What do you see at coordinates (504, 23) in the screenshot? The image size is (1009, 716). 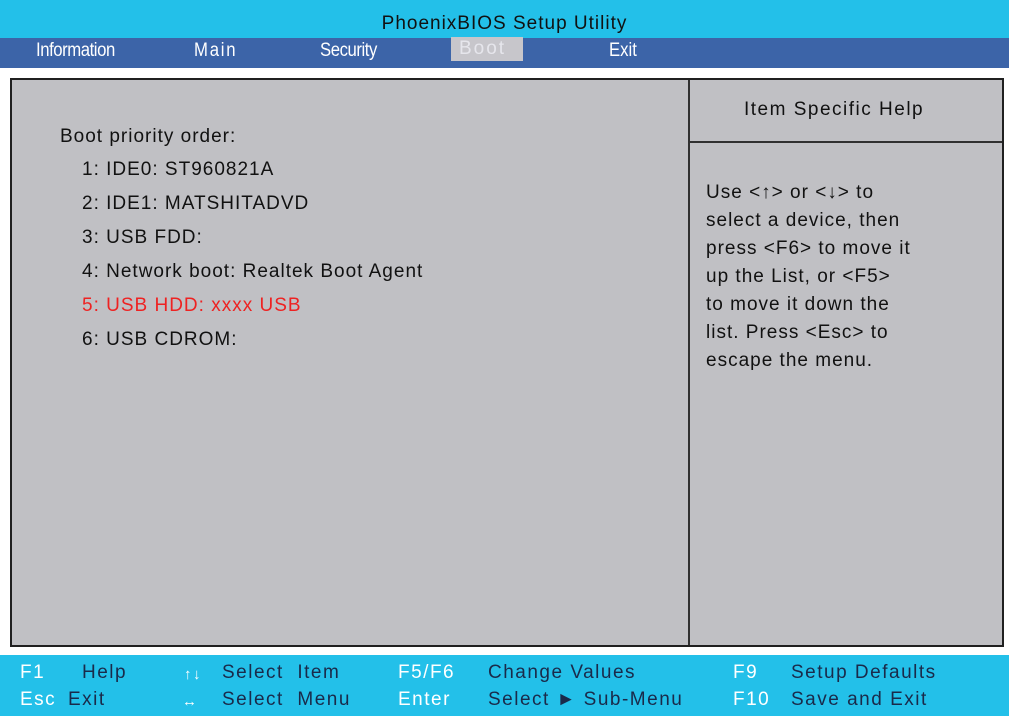 I see `window-title: PhoenixBIOS Setup Utility` at bounding box center [504, 23].